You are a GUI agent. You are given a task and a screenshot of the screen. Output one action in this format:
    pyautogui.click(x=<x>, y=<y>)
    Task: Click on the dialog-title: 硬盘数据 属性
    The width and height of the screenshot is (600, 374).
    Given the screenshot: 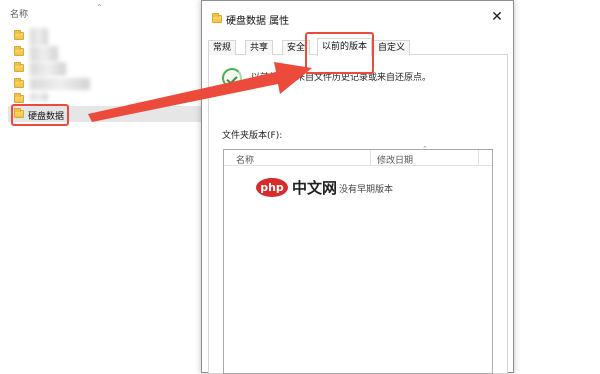 What is the action you would take?
    pyautogui.click(x=258, y=21)
    